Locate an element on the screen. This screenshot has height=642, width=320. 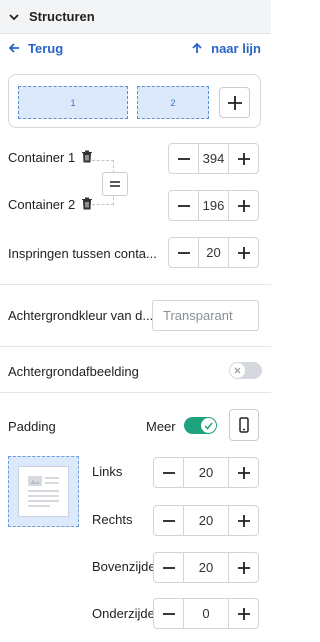
background-color-input: Transparant is located at coordinates (205, 315).